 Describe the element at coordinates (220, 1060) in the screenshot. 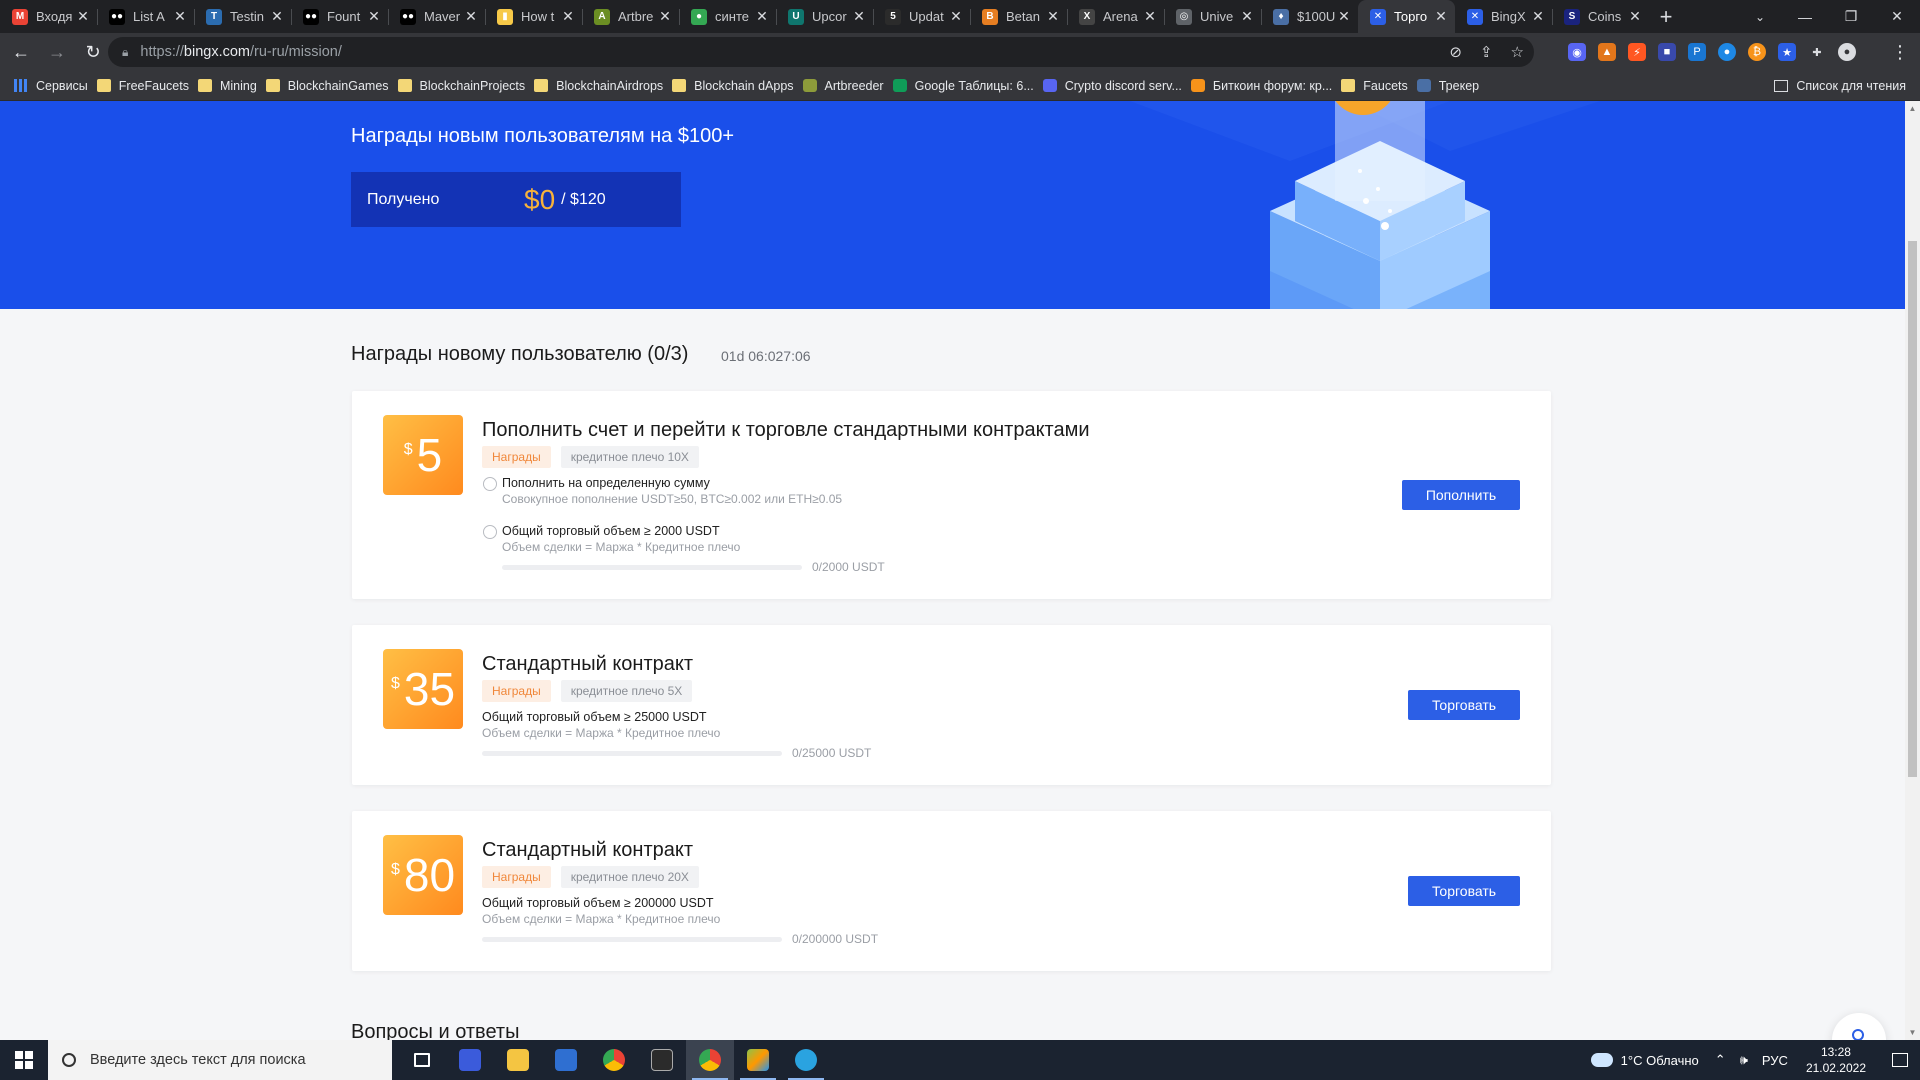

I see `taskbar-search-box: Введите здесь текст для поиска` at that location.